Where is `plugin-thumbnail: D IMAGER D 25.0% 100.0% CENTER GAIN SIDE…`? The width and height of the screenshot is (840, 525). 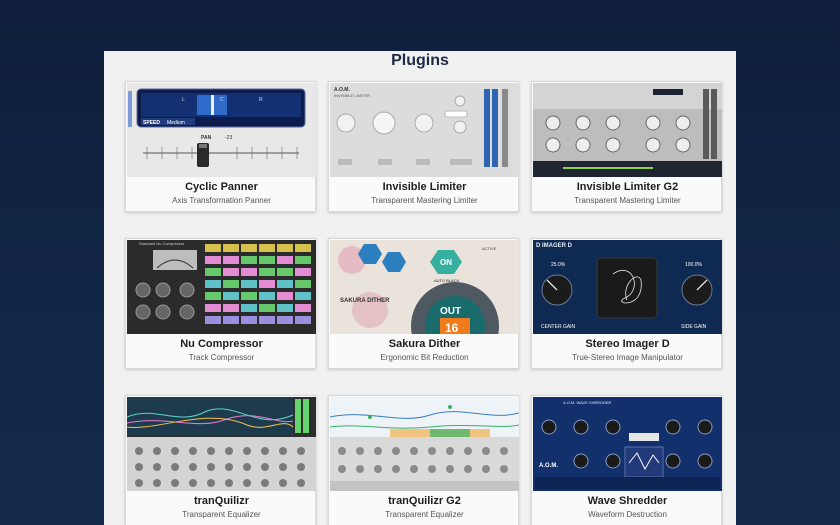 plugin-thumbnail: D IMAGER D 25.0% 100.0% CENTER GAIN SIDE… is located at coordinates (627, 287).